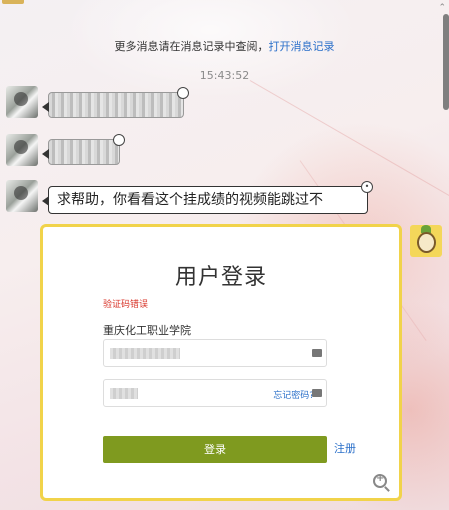  Describe the element at coordinates (124, 393) in the screenshot. I see `password-value-blurred` at that location.